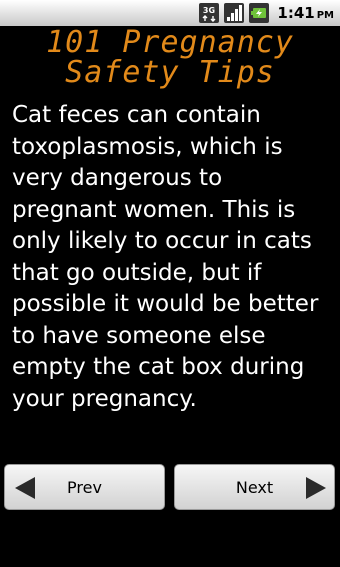  I want to click on signal-icon, so click(234, 13).